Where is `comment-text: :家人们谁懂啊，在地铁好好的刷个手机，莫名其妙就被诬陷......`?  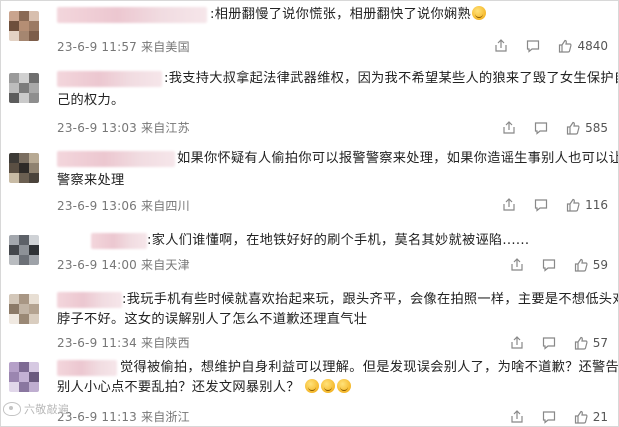
comment-text: :家人们谁懂啊，在地铁好好的刷个手机，莫名其妙就被诬陷...... is located at coordinates (338, 240).